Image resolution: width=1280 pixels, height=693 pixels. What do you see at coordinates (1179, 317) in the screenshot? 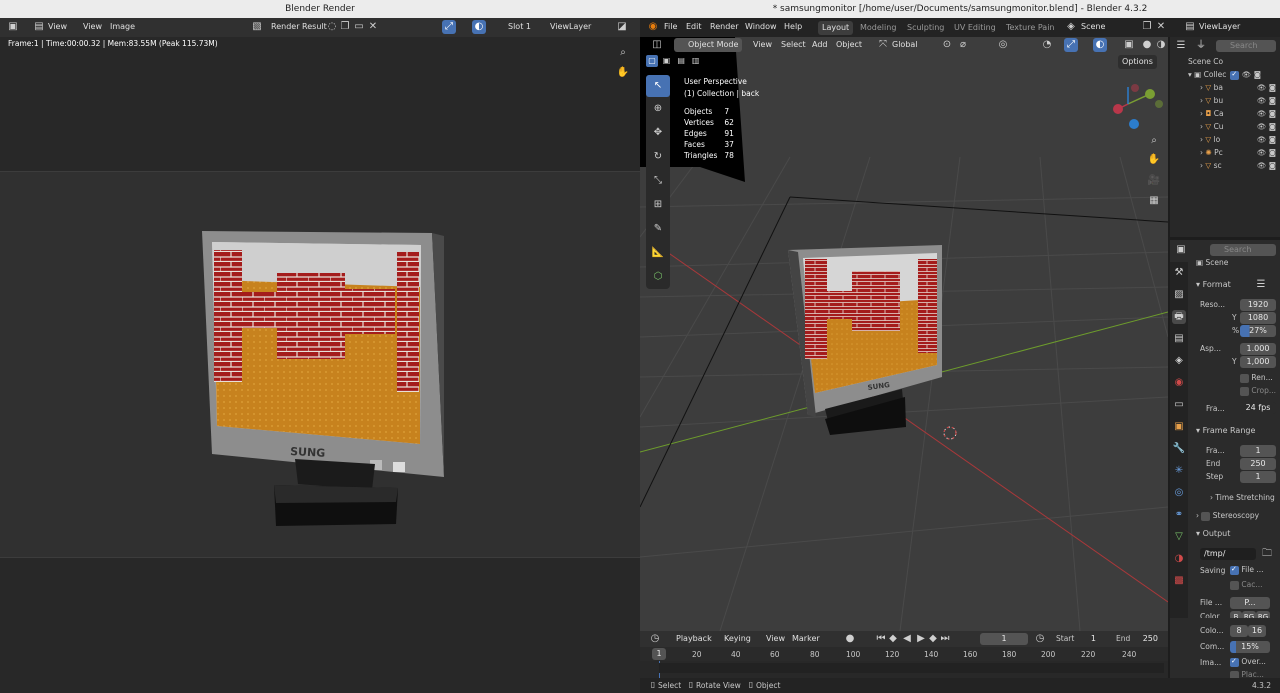
I see `output-tab-icon: 🖶` at bounding box center [1179, 317].